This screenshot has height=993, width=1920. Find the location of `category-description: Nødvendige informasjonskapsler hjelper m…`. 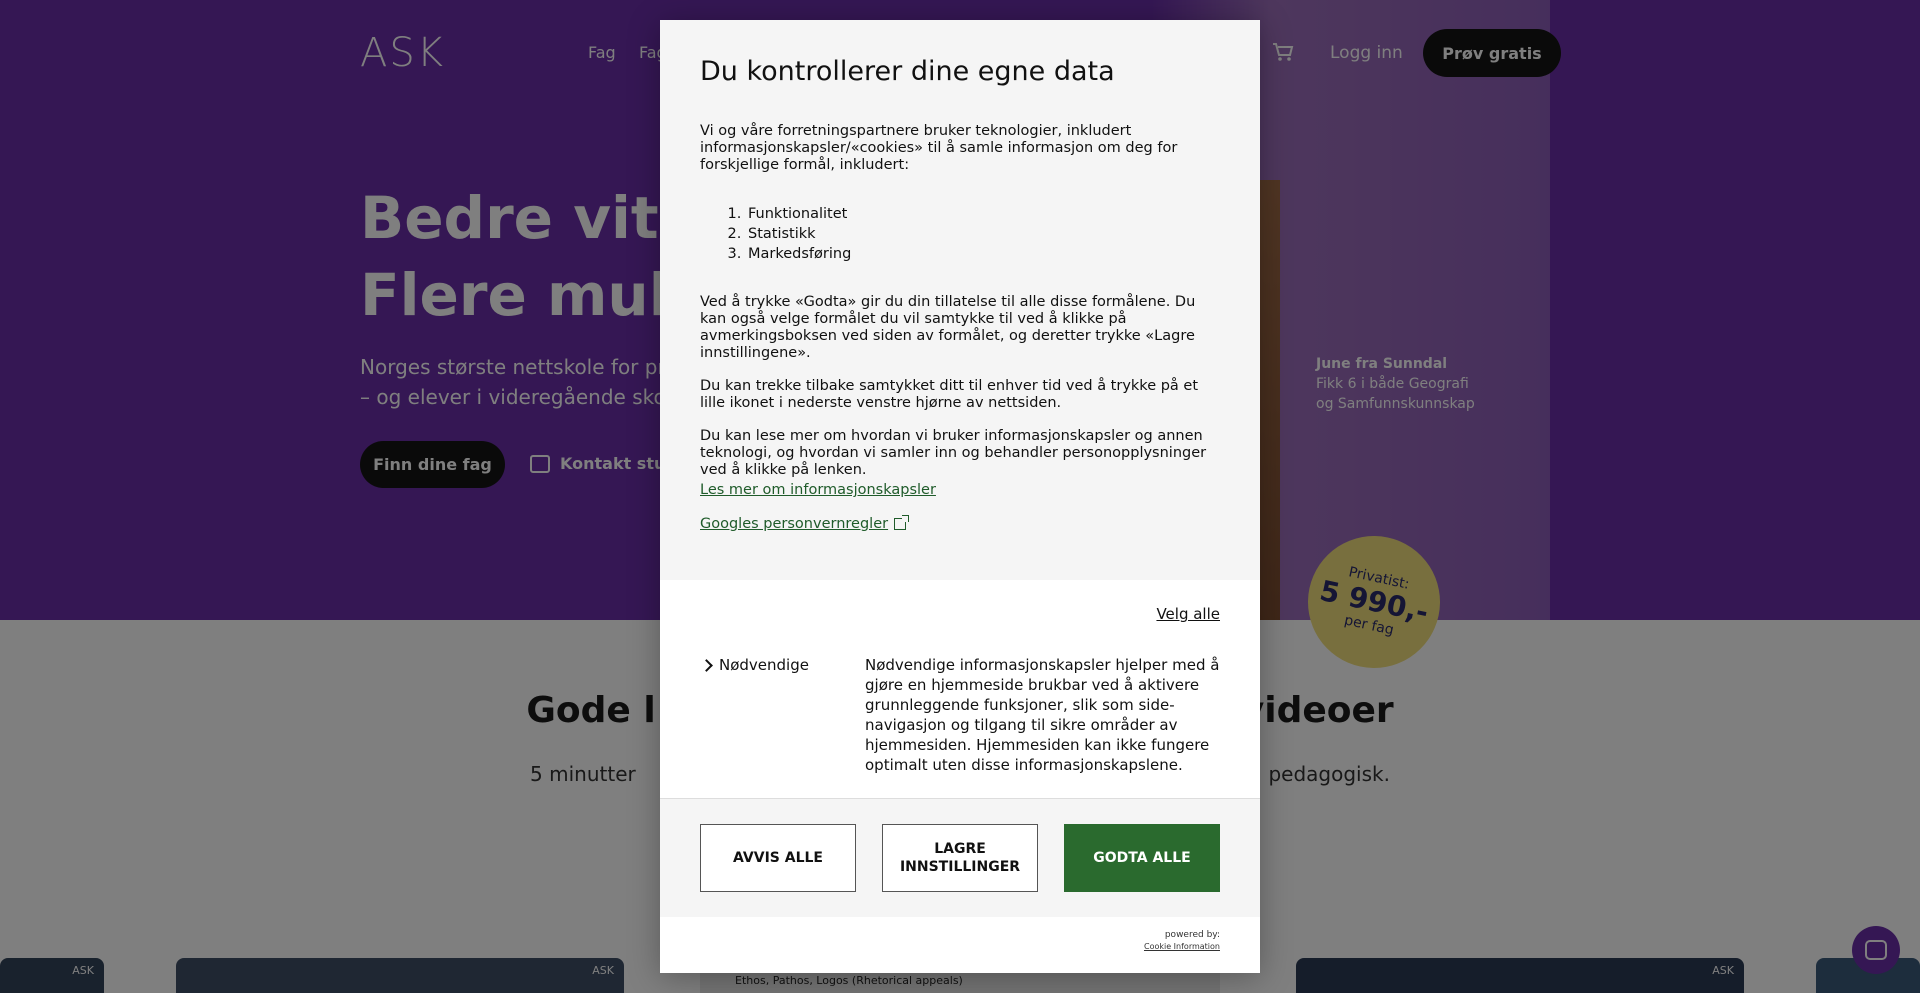

category-description: Nødvendige informasjonskapsler hjelper m… is located at coordinates (1042, 715).